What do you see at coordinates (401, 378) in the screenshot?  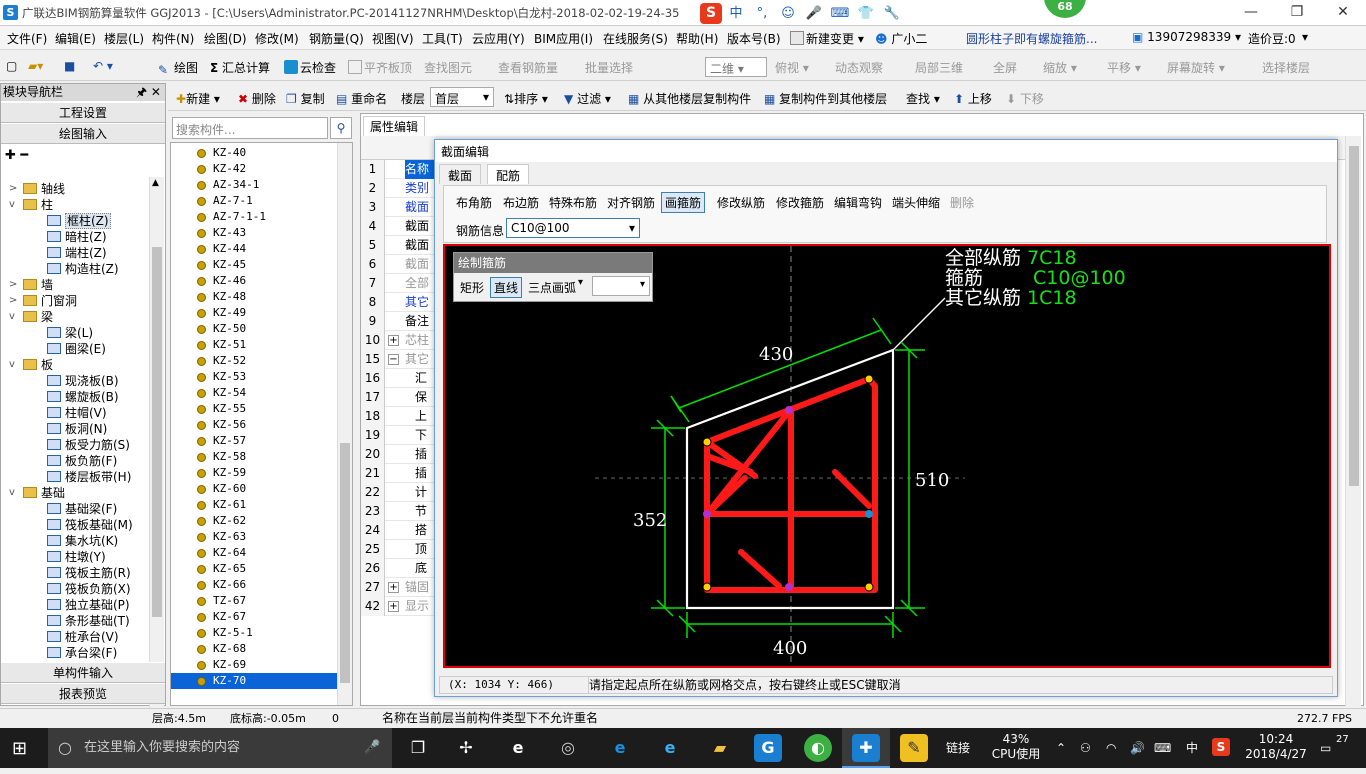 I see `property-row: 16 汇` at bounding box center [401, 378].